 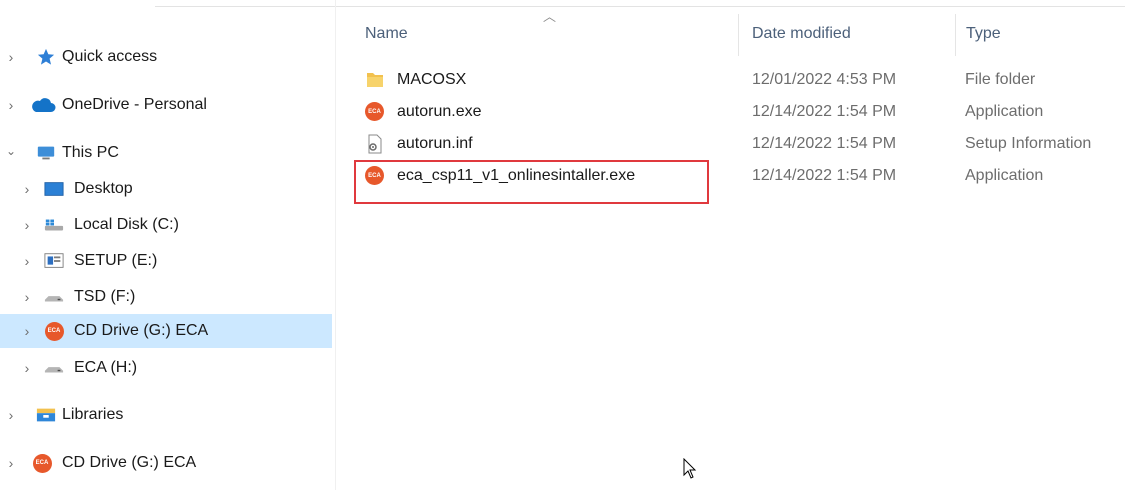 What do you see at coordinates (90, 152) in the screenshot?
I see `nav-item-label: This PC` at bounding box center [90, 152].